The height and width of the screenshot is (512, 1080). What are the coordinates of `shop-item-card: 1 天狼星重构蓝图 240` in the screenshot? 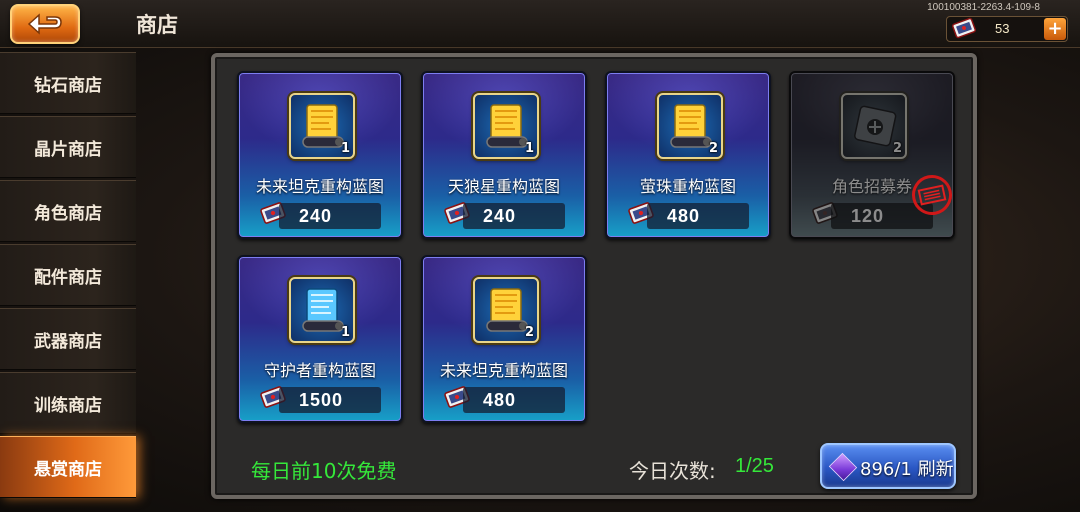 It's located at (504, 155).